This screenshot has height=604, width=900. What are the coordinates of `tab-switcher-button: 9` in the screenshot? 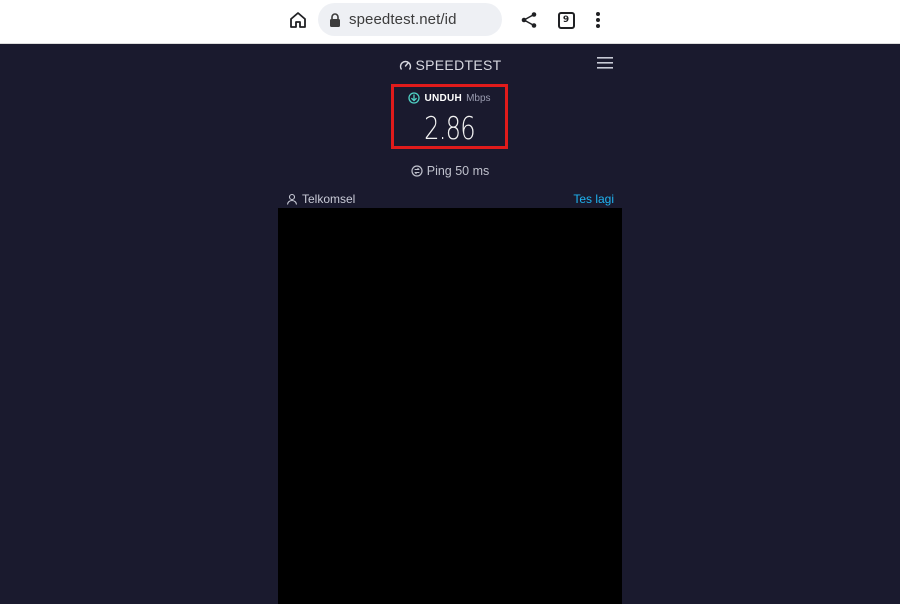 It's located at (566, 20).